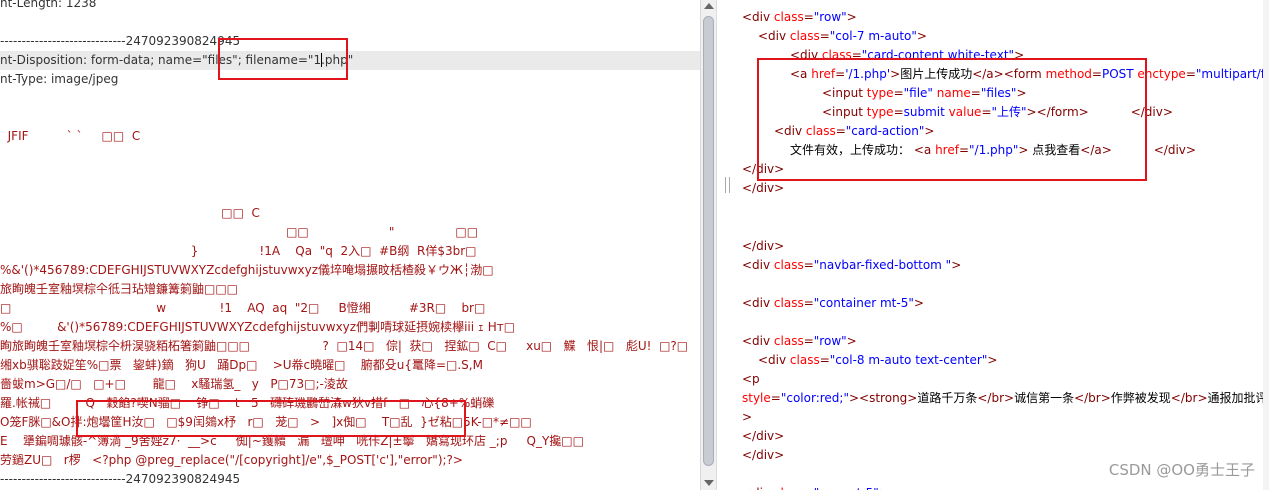 Image resolution: width=1269 pixels, height=490 pixels. Describe the element at coordinates (882, 264) in the screenshot. I see `response-token-aval: "navbar-fixed-bottom "` at that location.